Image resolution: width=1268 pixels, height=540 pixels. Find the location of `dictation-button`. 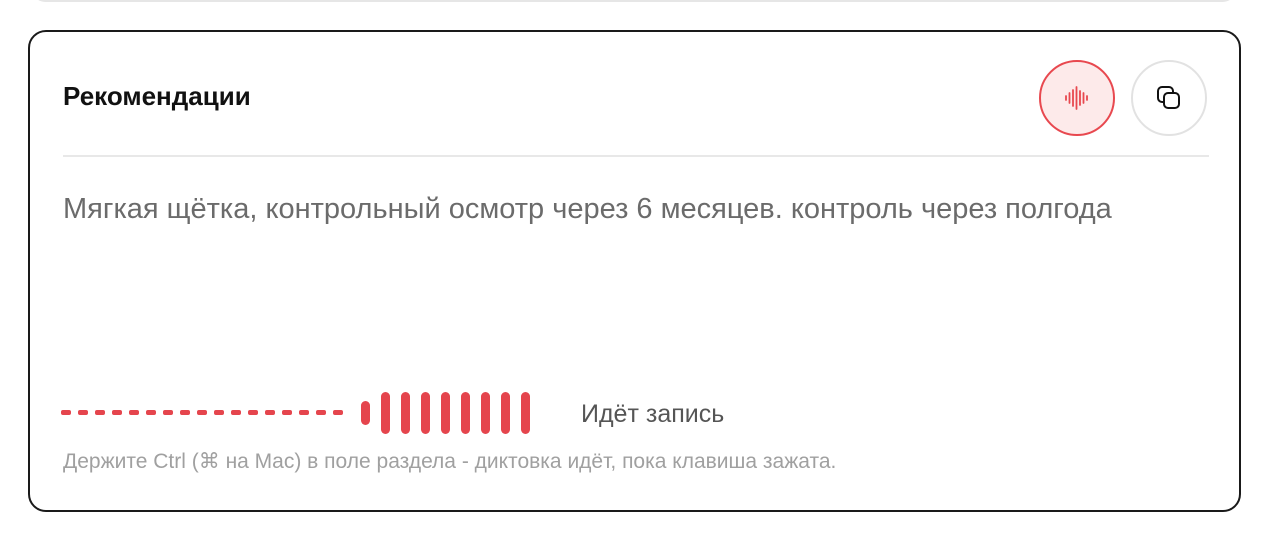

dictation-button is located at coordinates (1077, 98).